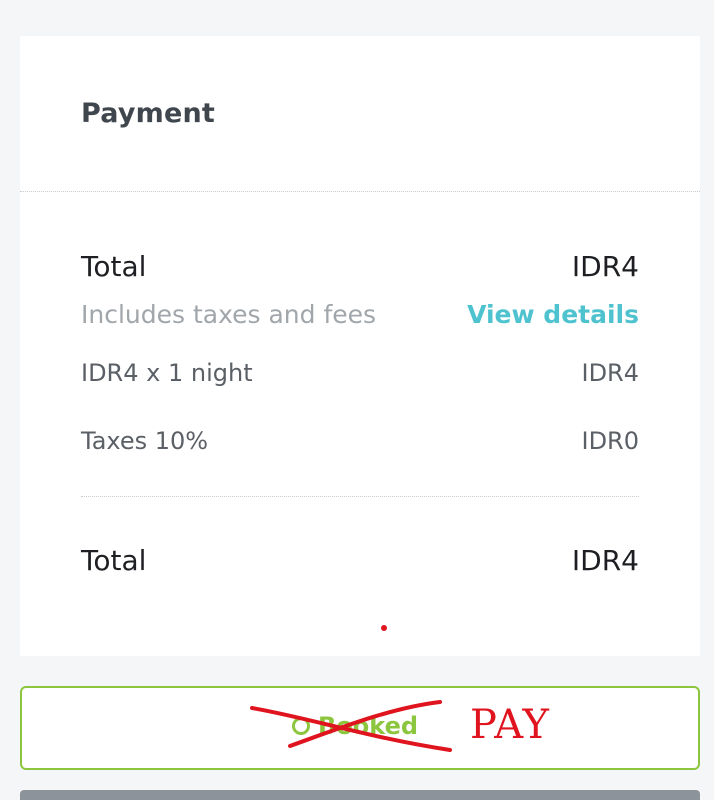 The image size is (714, 800). I want to click on booked-content: Booked, so click(355, 726).